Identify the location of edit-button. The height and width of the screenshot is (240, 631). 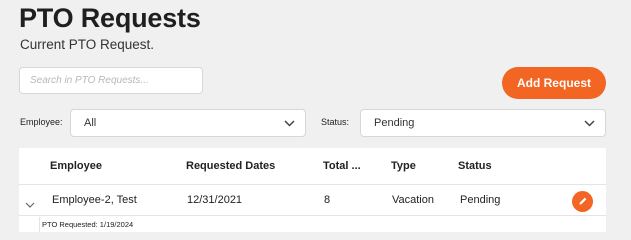
(582, 201).